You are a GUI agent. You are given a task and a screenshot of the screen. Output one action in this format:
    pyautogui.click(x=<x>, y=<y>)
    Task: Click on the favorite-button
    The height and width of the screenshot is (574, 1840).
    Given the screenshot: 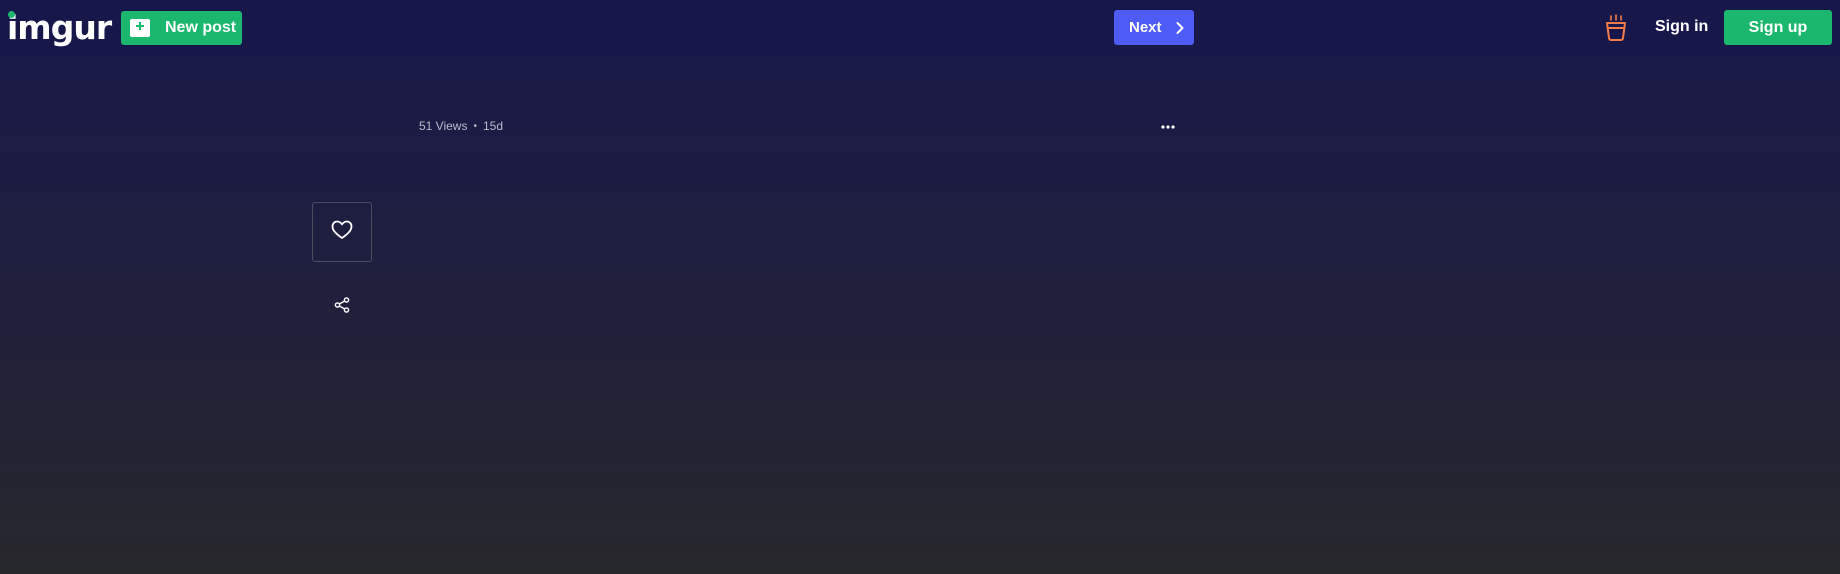 What is the action you would take?
    pyautogui.click(x=342, y=232)
    